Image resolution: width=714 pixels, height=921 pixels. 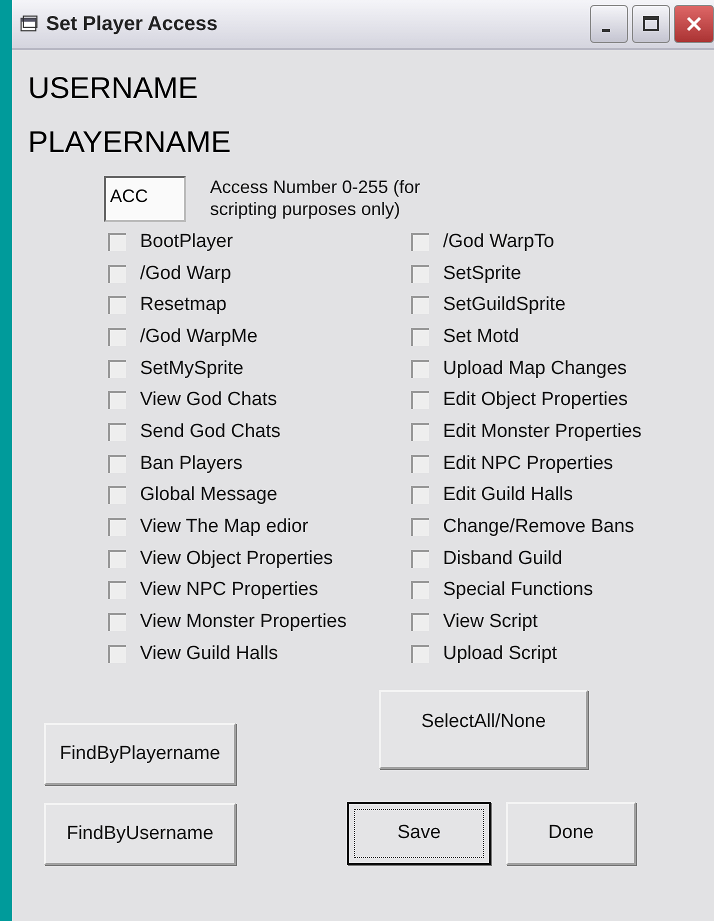 What do you see at coordinates (316, 198) in the screenshot?
I see `access-number-label: Access Number 0-255 (for scripting purposes only)` at bounding box center [316, 198].